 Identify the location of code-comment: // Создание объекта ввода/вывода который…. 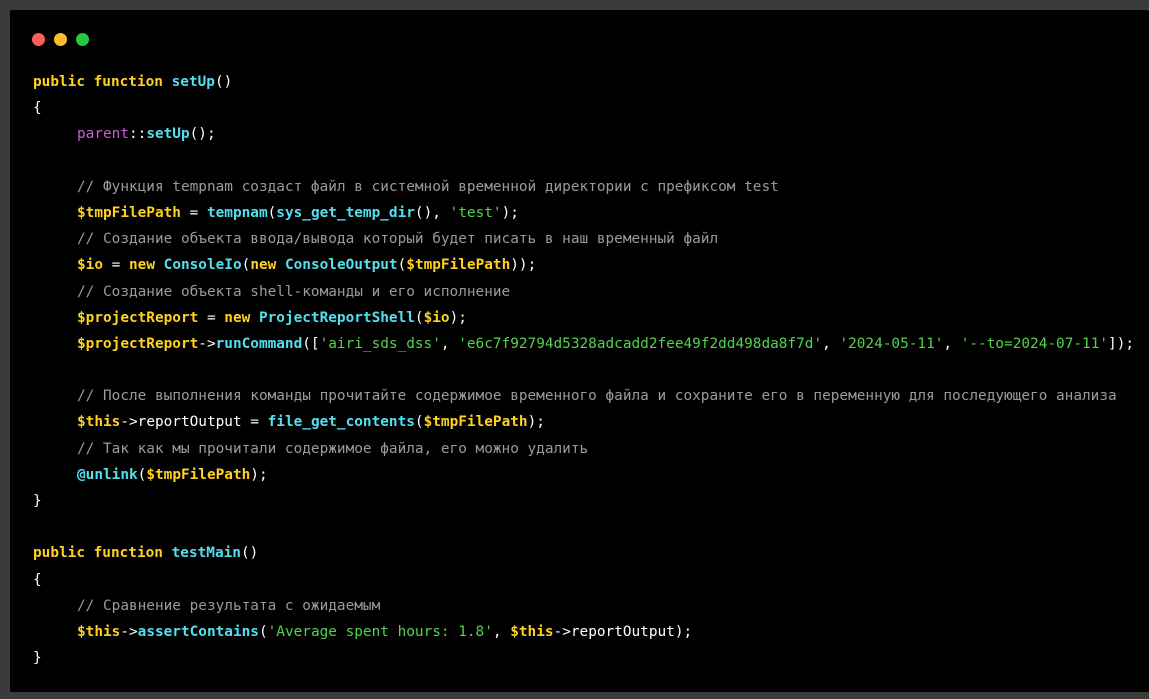
(398, 239).